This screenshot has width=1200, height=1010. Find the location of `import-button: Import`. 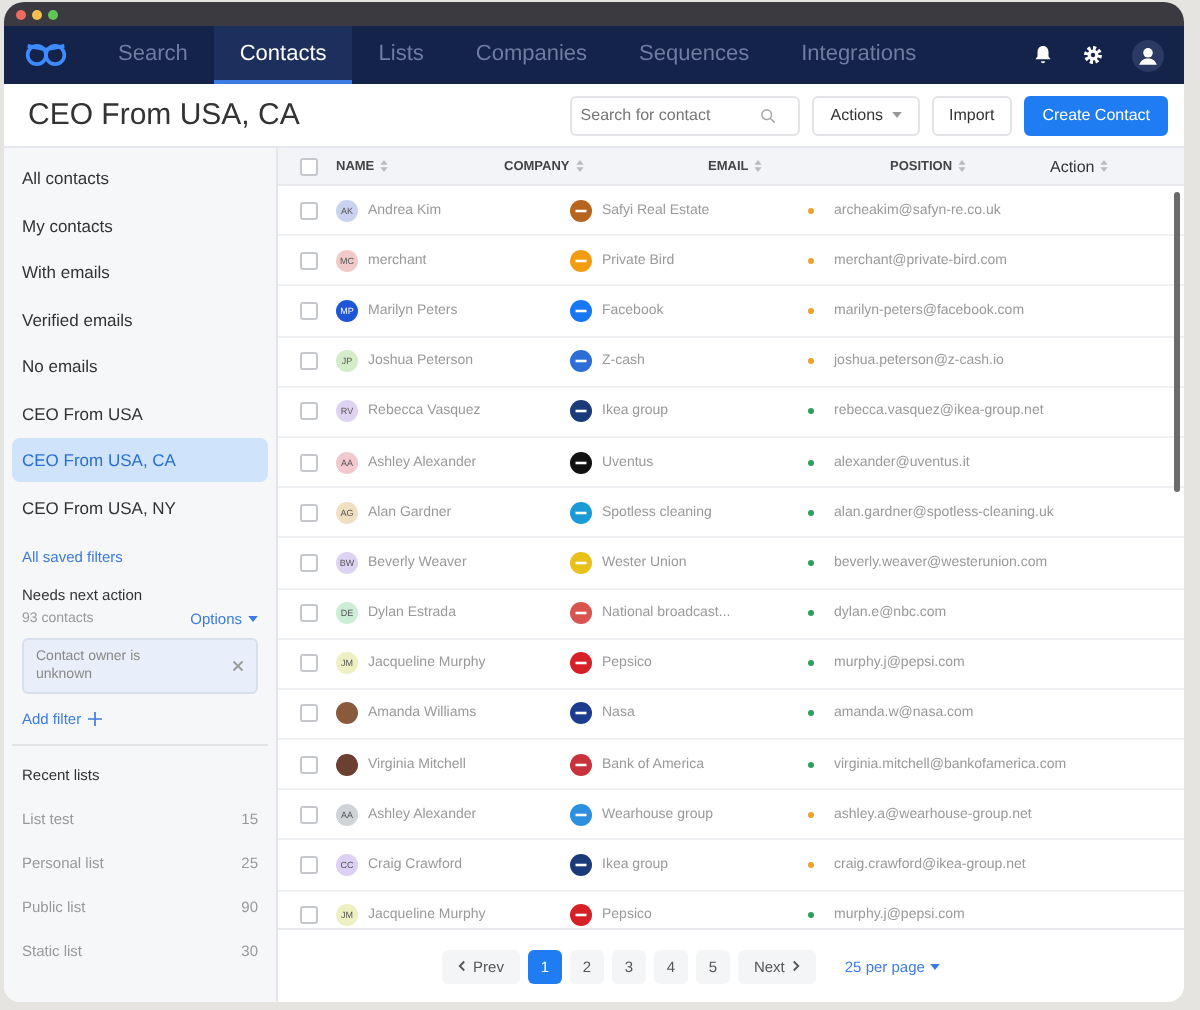

import-button: Import is located at coordinates (972, 115).